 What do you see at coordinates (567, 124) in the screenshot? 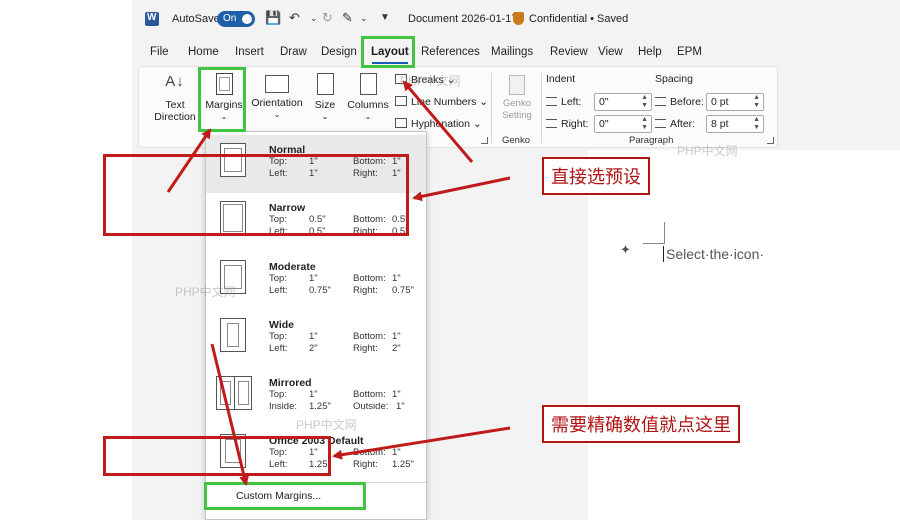
I see `indent-right-label: Right:` at bounding box center [567, 124].